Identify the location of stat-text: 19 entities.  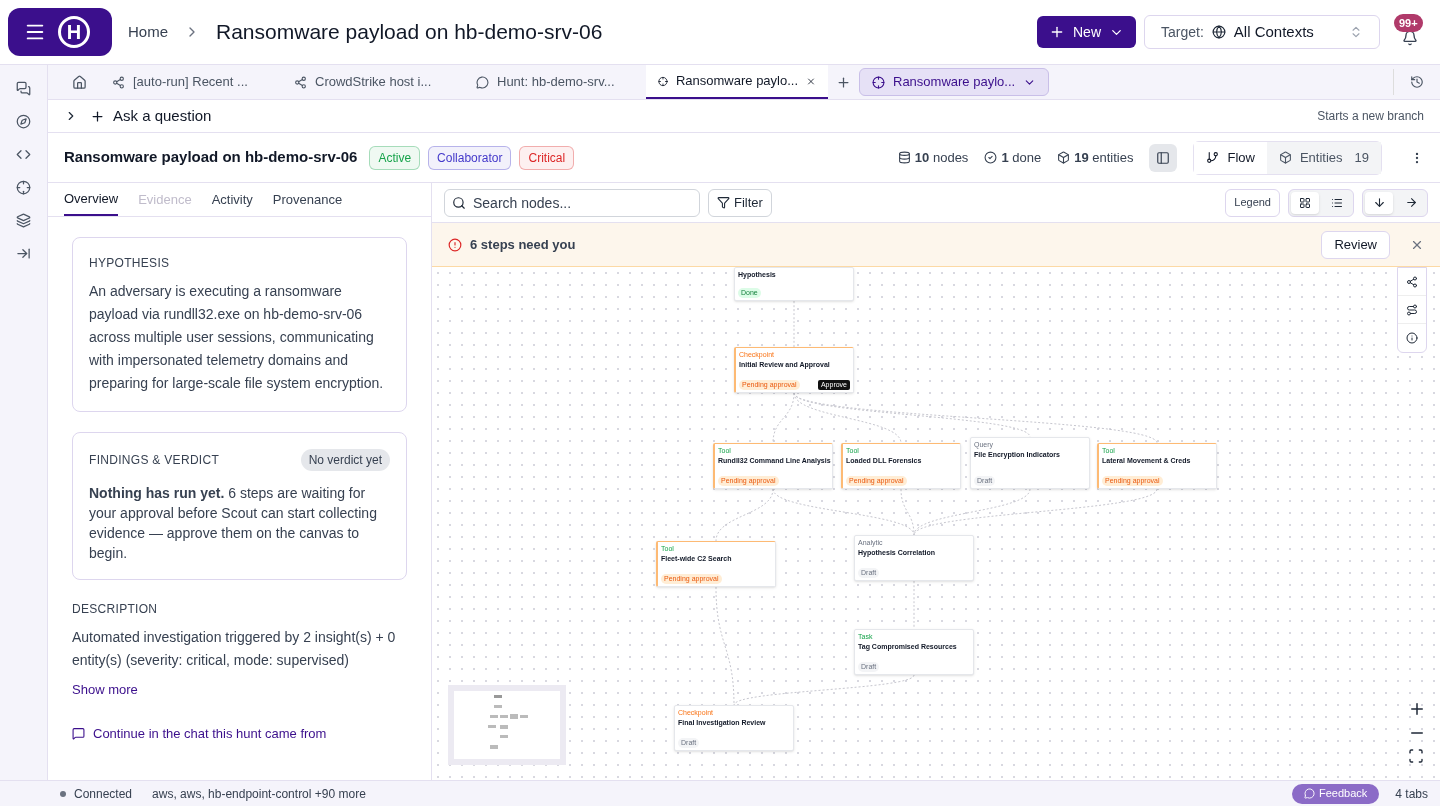
(1104, 157).